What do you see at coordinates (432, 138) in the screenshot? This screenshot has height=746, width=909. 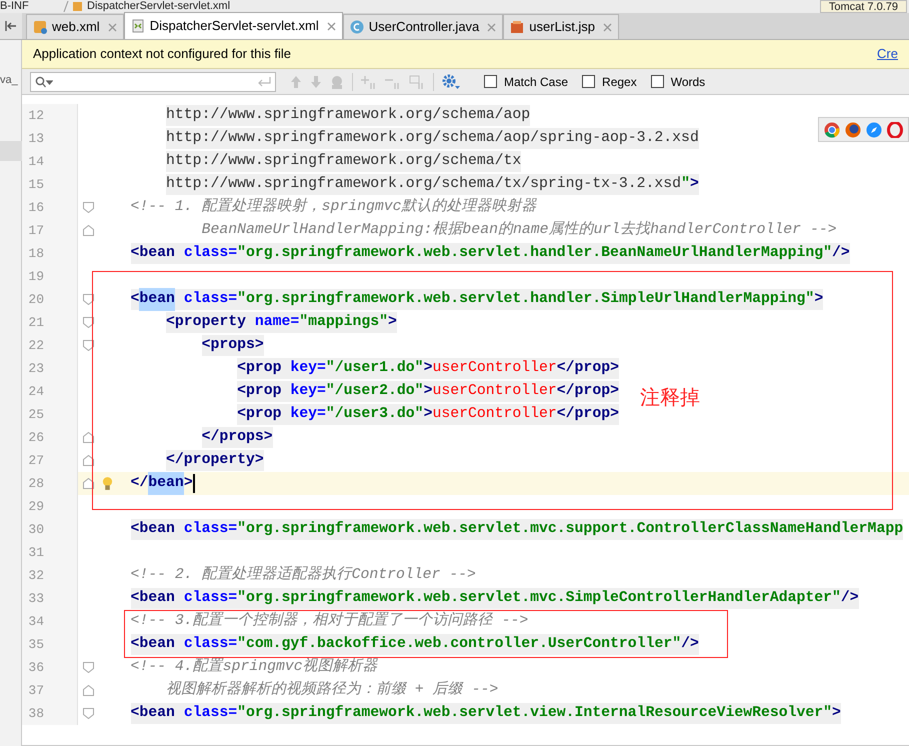 I see `code-text: http://www.springframework.org/schema/aop/spring-aop-3.2.xsd` at bounding box center [432, 138].